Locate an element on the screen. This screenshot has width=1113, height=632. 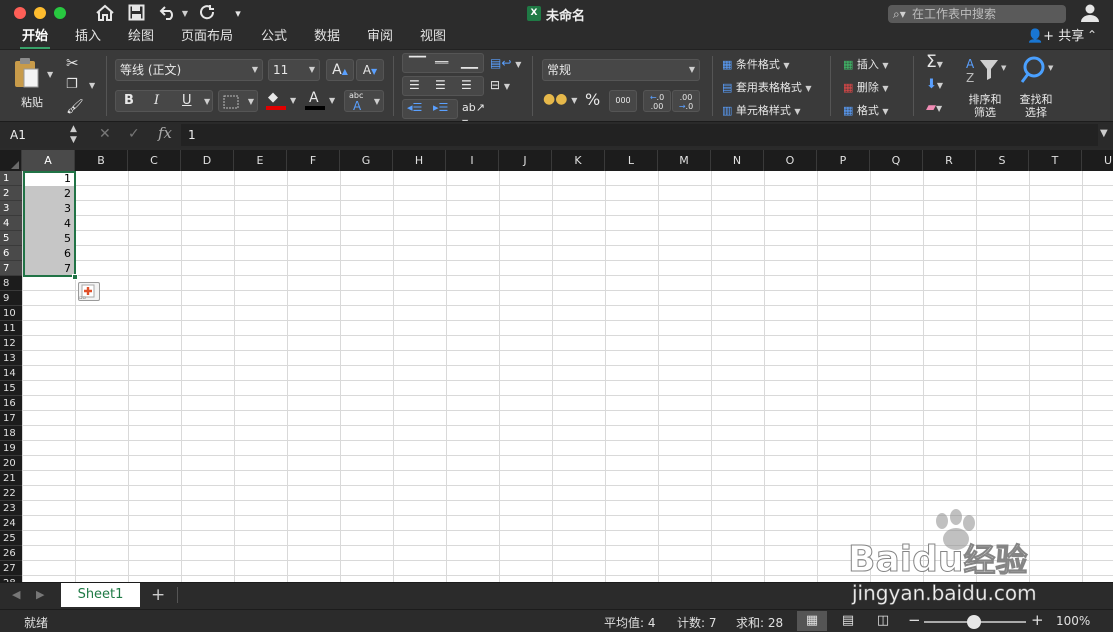
increase-indent-icon: ▸☰ is located at coordinates (440, 107).